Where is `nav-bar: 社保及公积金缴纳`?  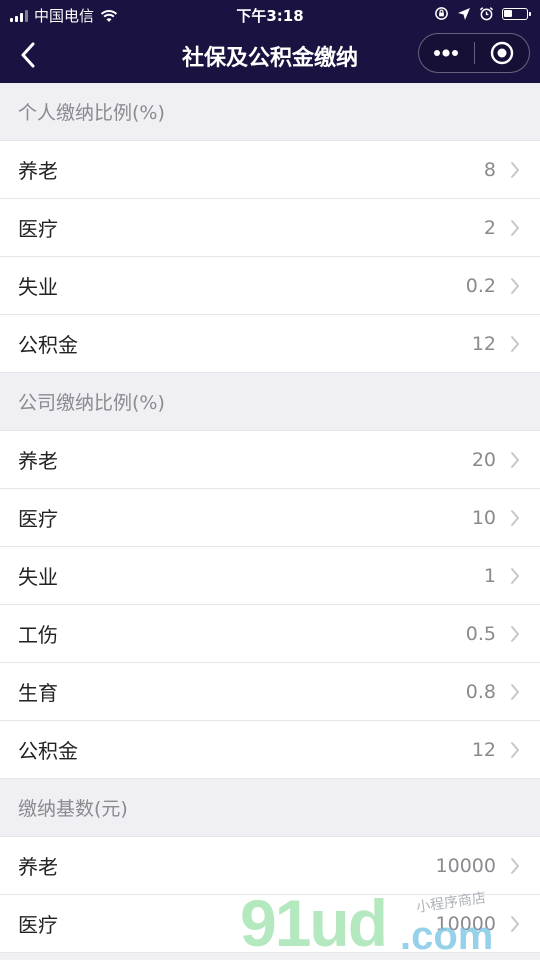 nav-bar: 社保及公积金缴纳 is located at coordinates (270, 56).